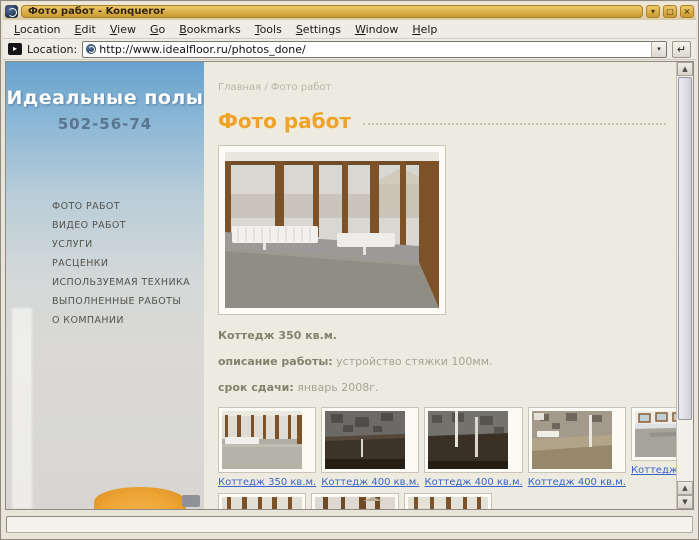  I want to click on thumbnail-2-image, so click(365, 440).